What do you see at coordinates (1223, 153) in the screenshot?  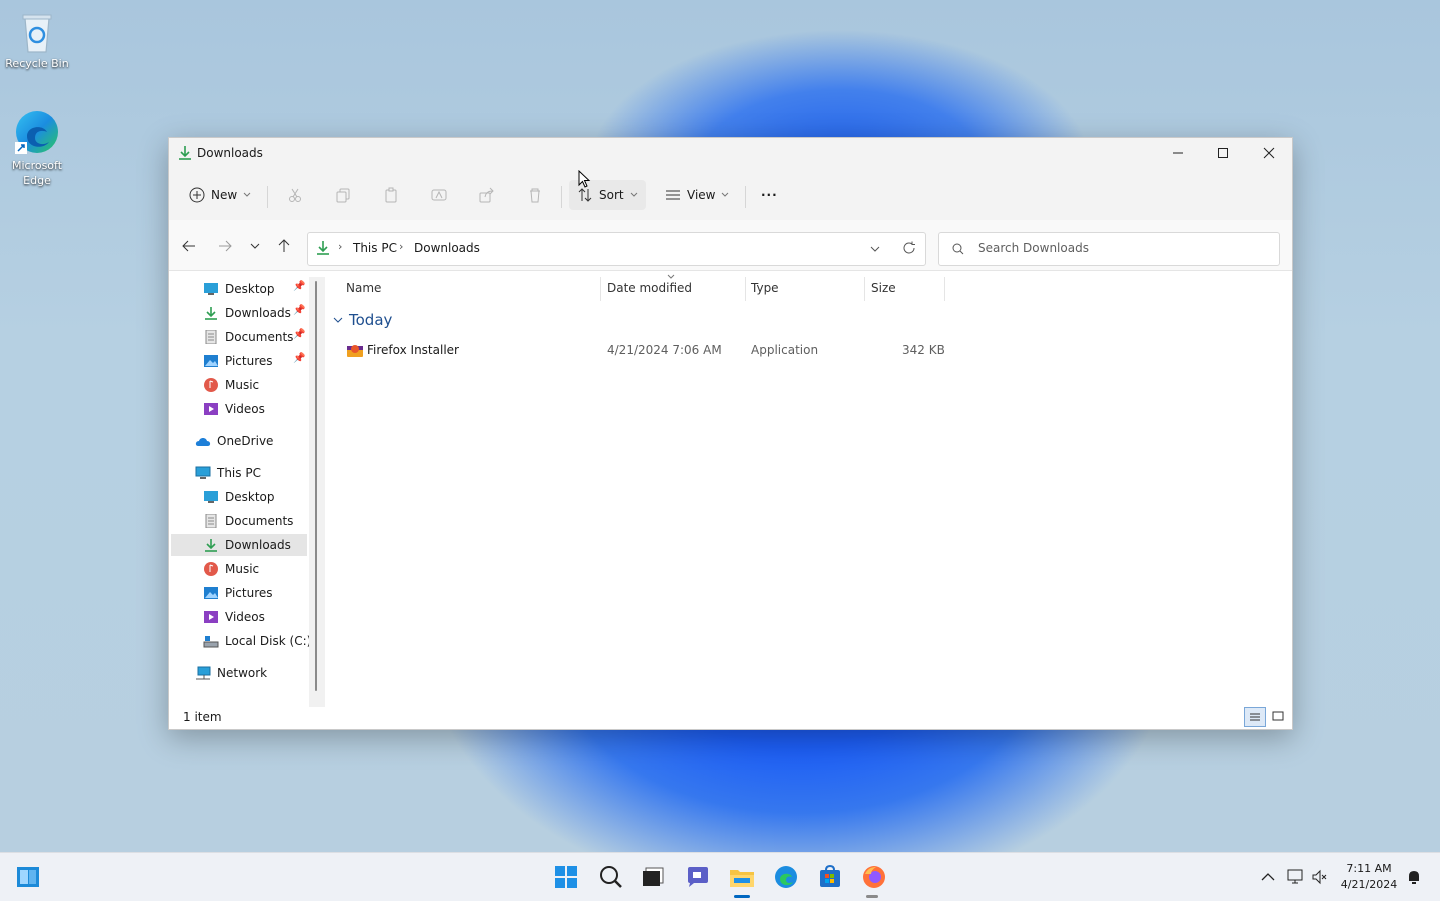 I see `maximize-button` at bounding box center [1223, 153].